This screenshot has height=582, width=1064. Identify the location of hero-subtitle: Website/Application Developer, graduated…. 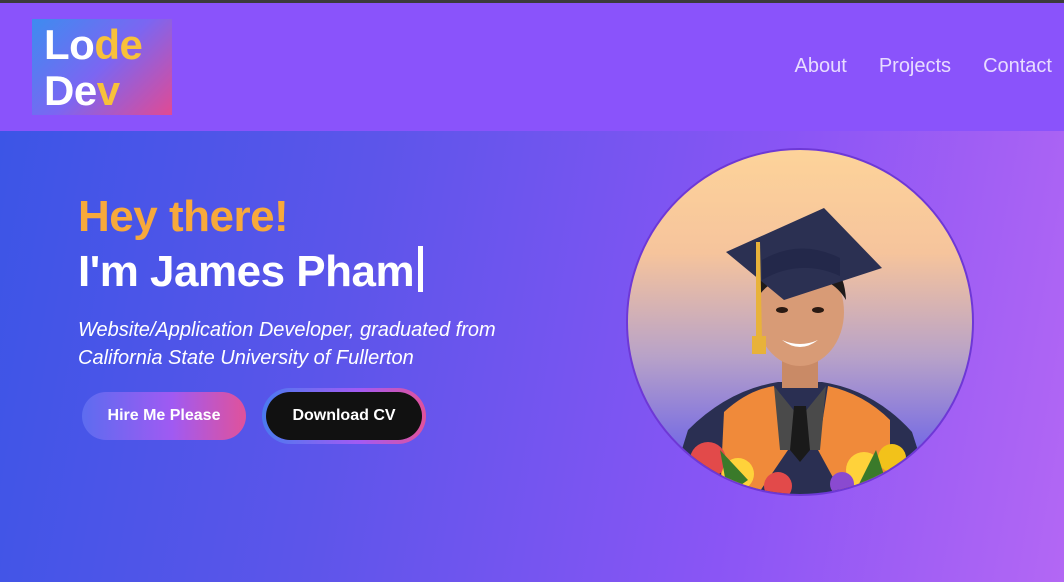
(287, 344).